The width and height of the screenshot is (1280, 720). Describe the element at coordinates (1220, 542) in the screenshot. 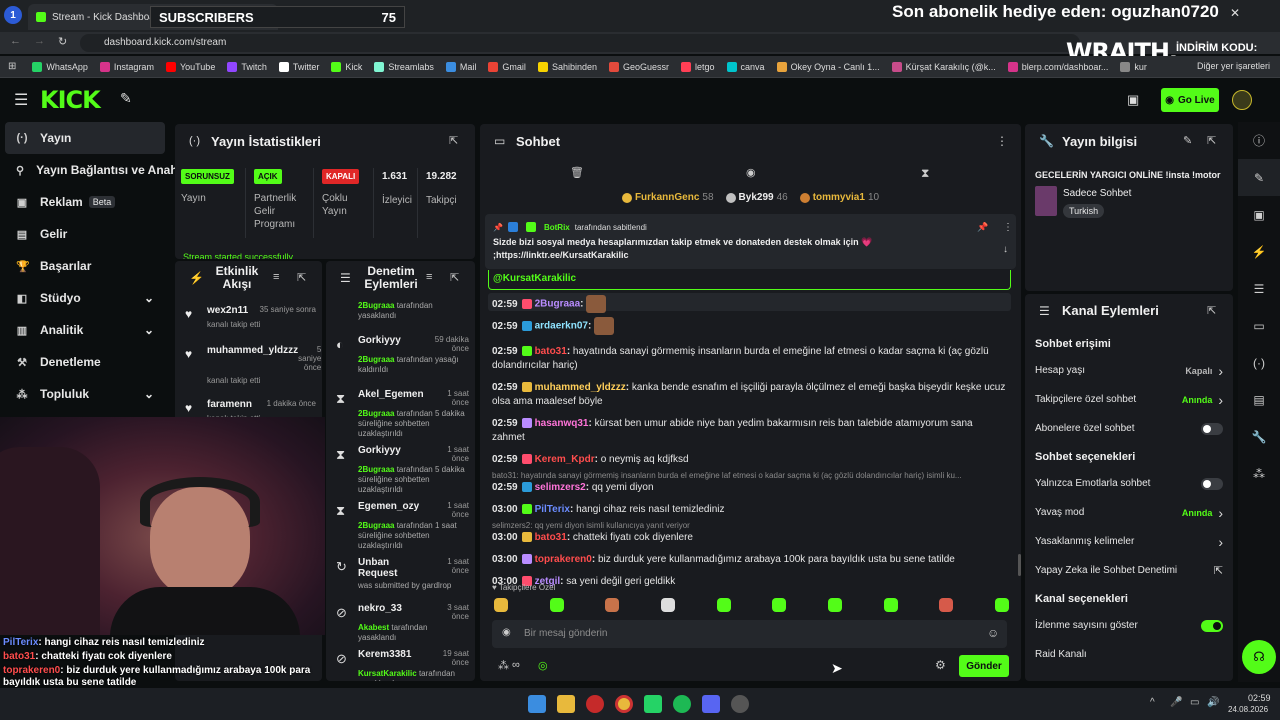

I see `setting-control: ›` at that location.